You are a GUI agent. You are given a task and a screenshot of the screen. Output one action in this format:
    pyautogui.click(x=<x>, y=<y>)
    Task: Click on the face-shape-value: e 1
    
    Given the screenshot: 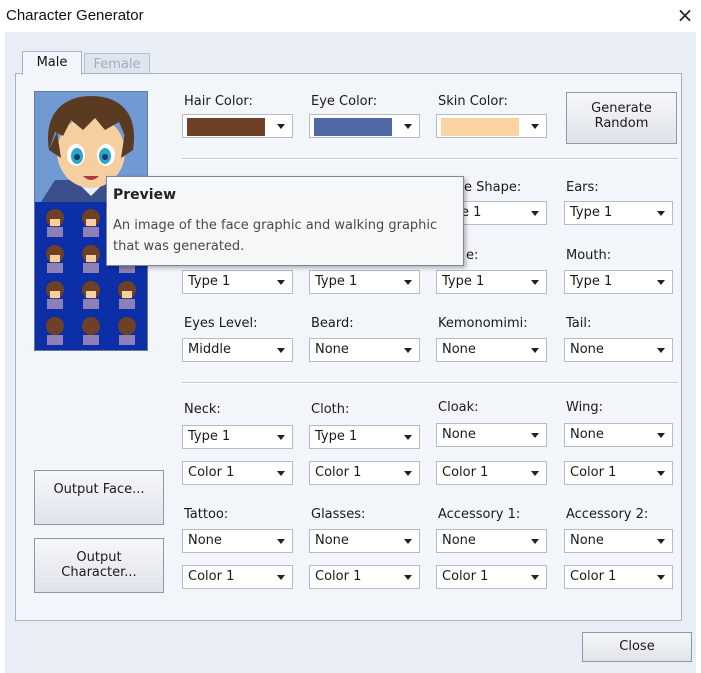 What is the action you would take?
    pyautogui.click(x=471, y=212)
    